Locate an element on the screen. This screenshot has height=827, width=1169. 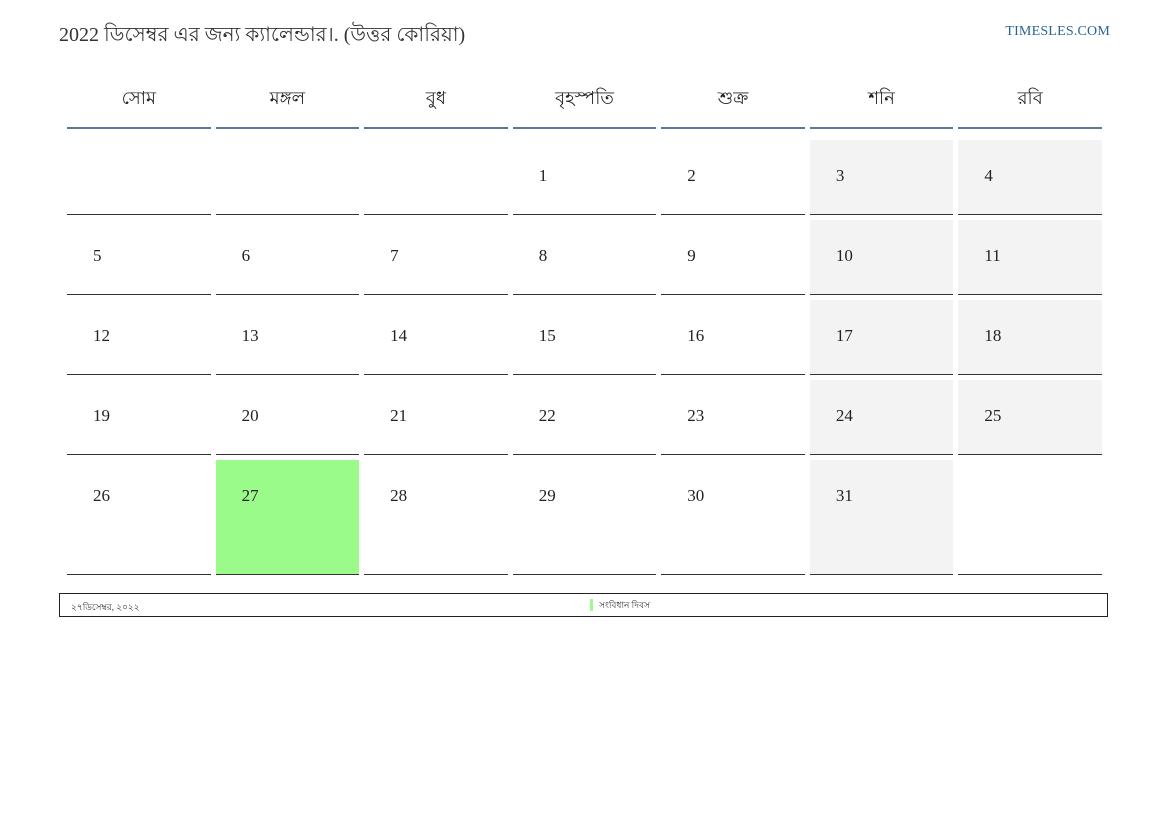
day-number: 30 is located at coordinates (696, 495).